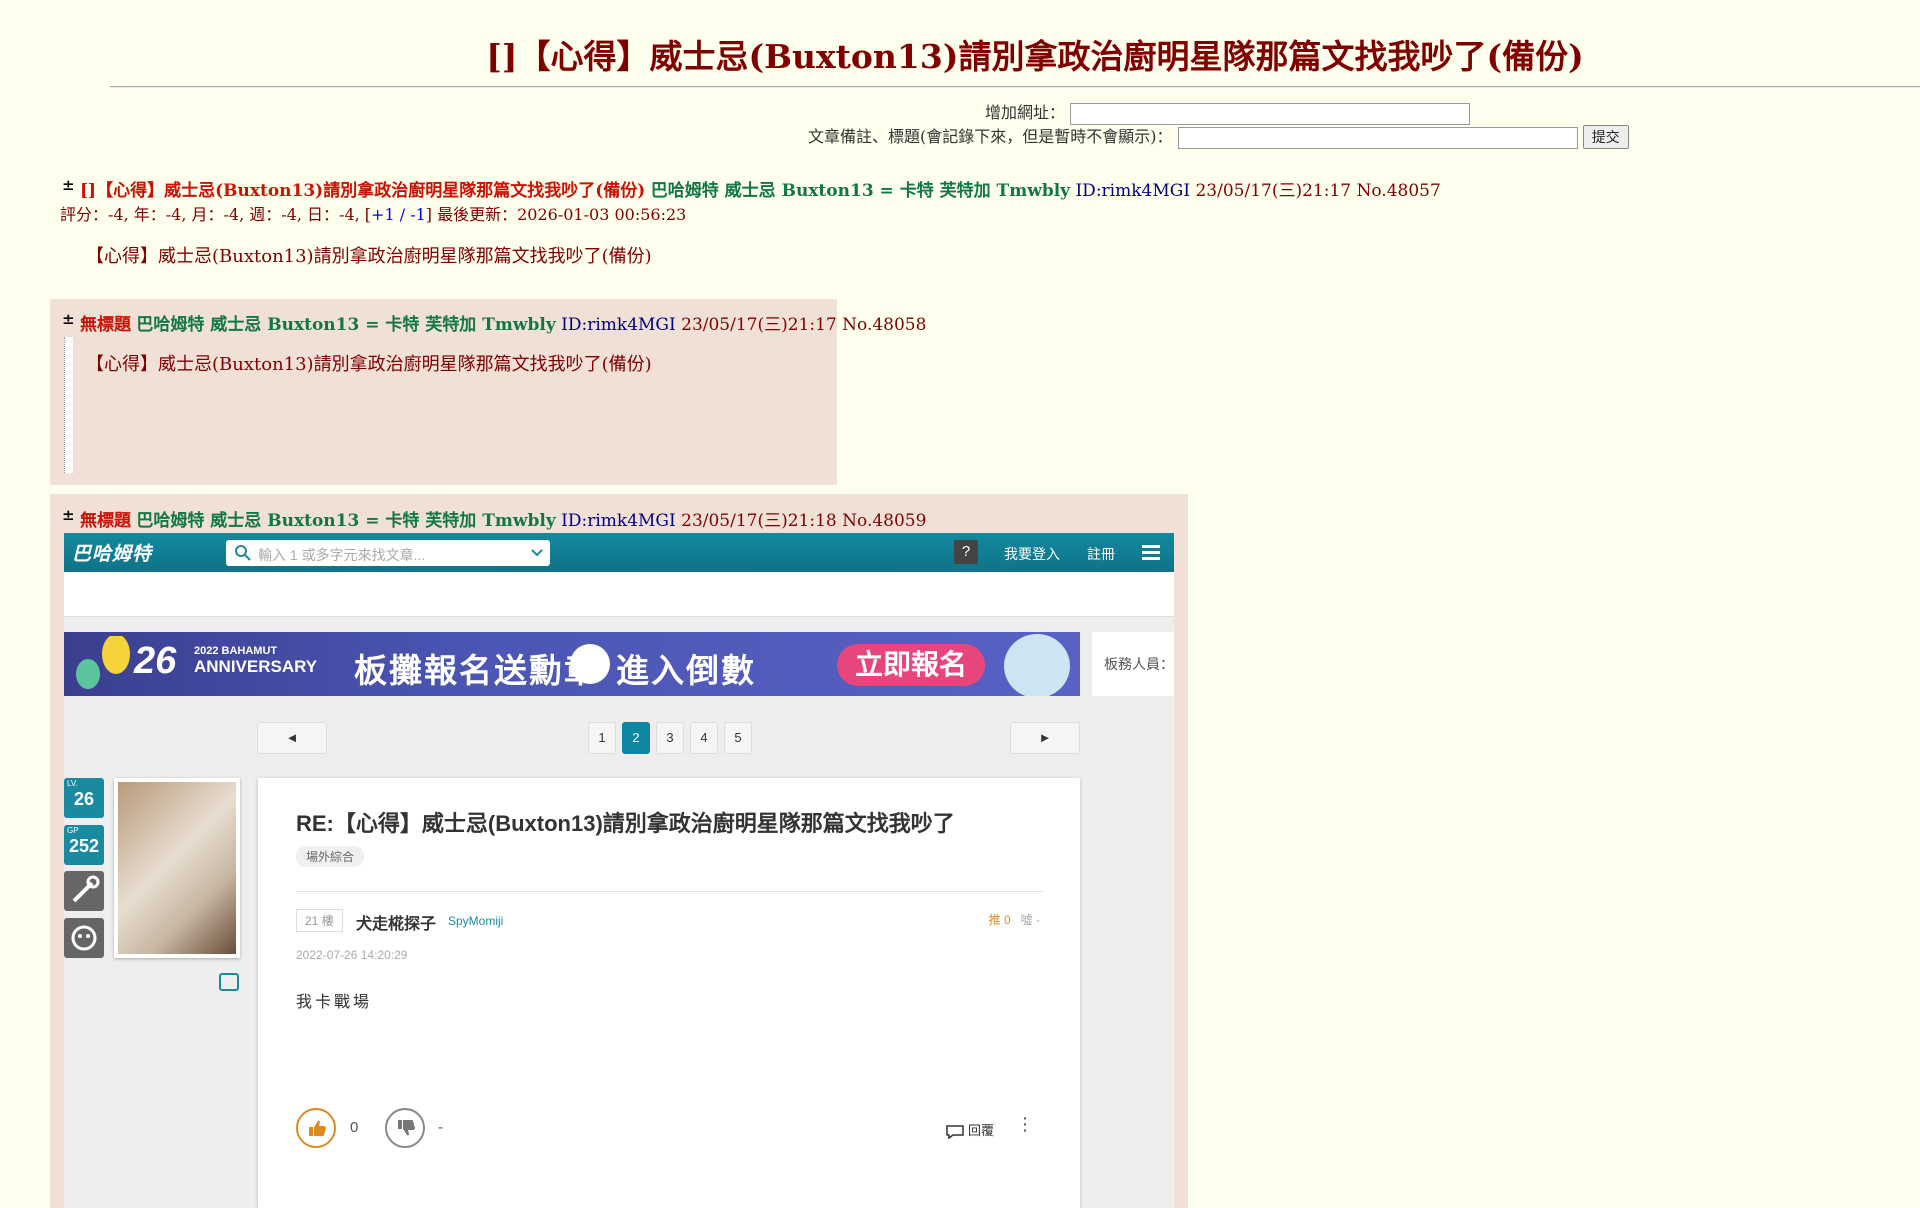 The width and height of the screenshot is (1920, 1208). I want to click on vote-minus-link: -1, so click(418, 214).